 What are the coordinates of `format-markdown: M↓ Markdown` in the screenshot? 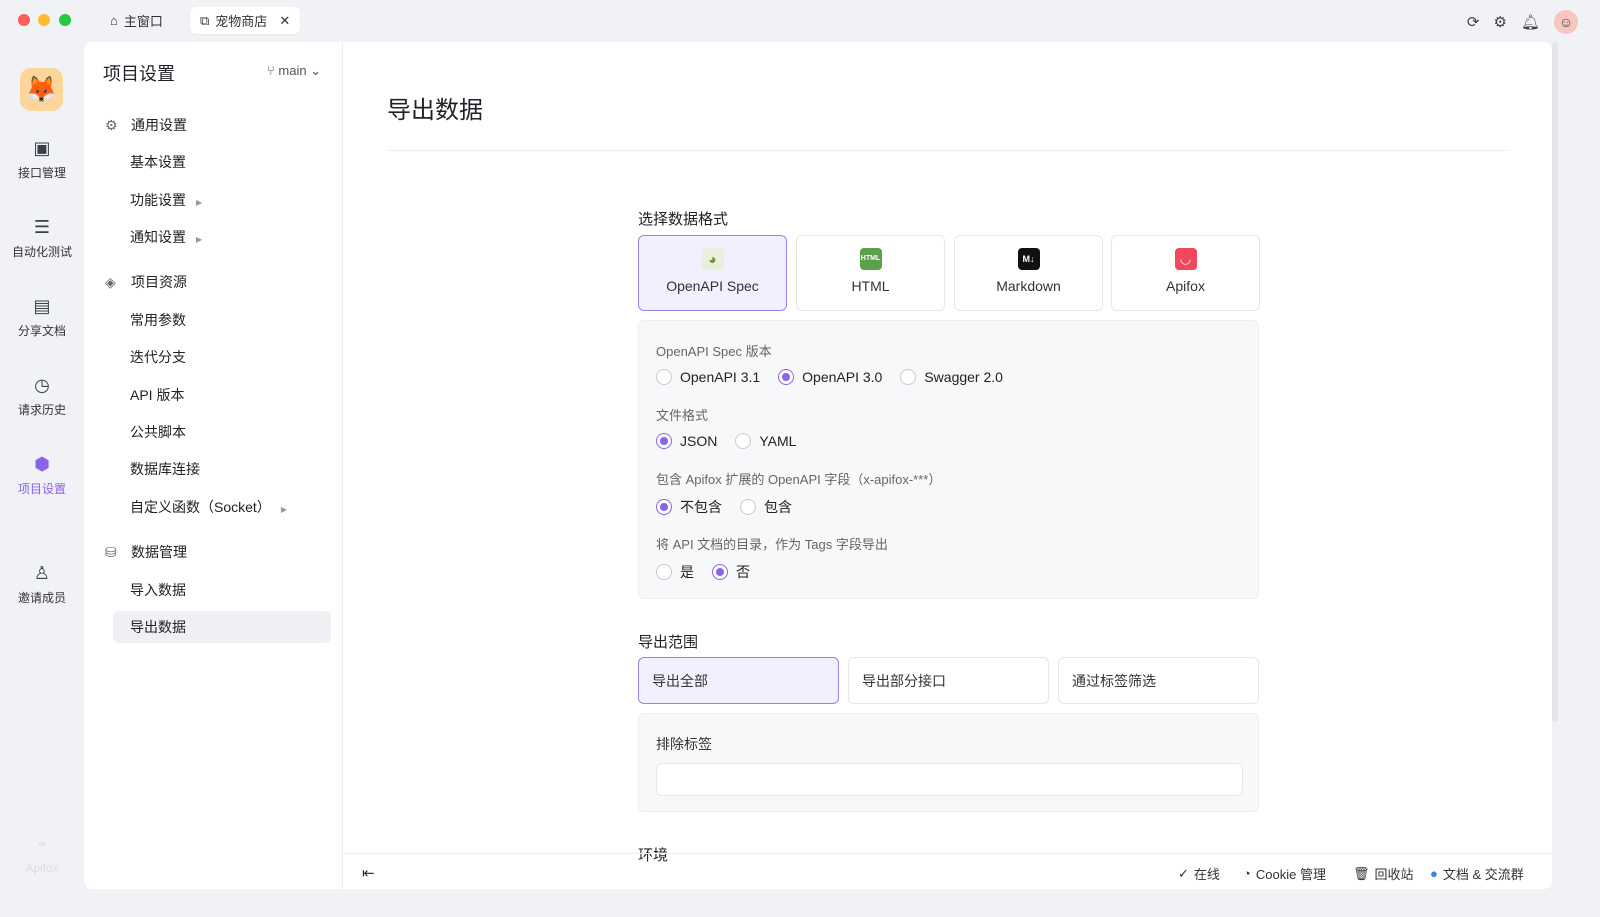 It's located at (1028, 273).